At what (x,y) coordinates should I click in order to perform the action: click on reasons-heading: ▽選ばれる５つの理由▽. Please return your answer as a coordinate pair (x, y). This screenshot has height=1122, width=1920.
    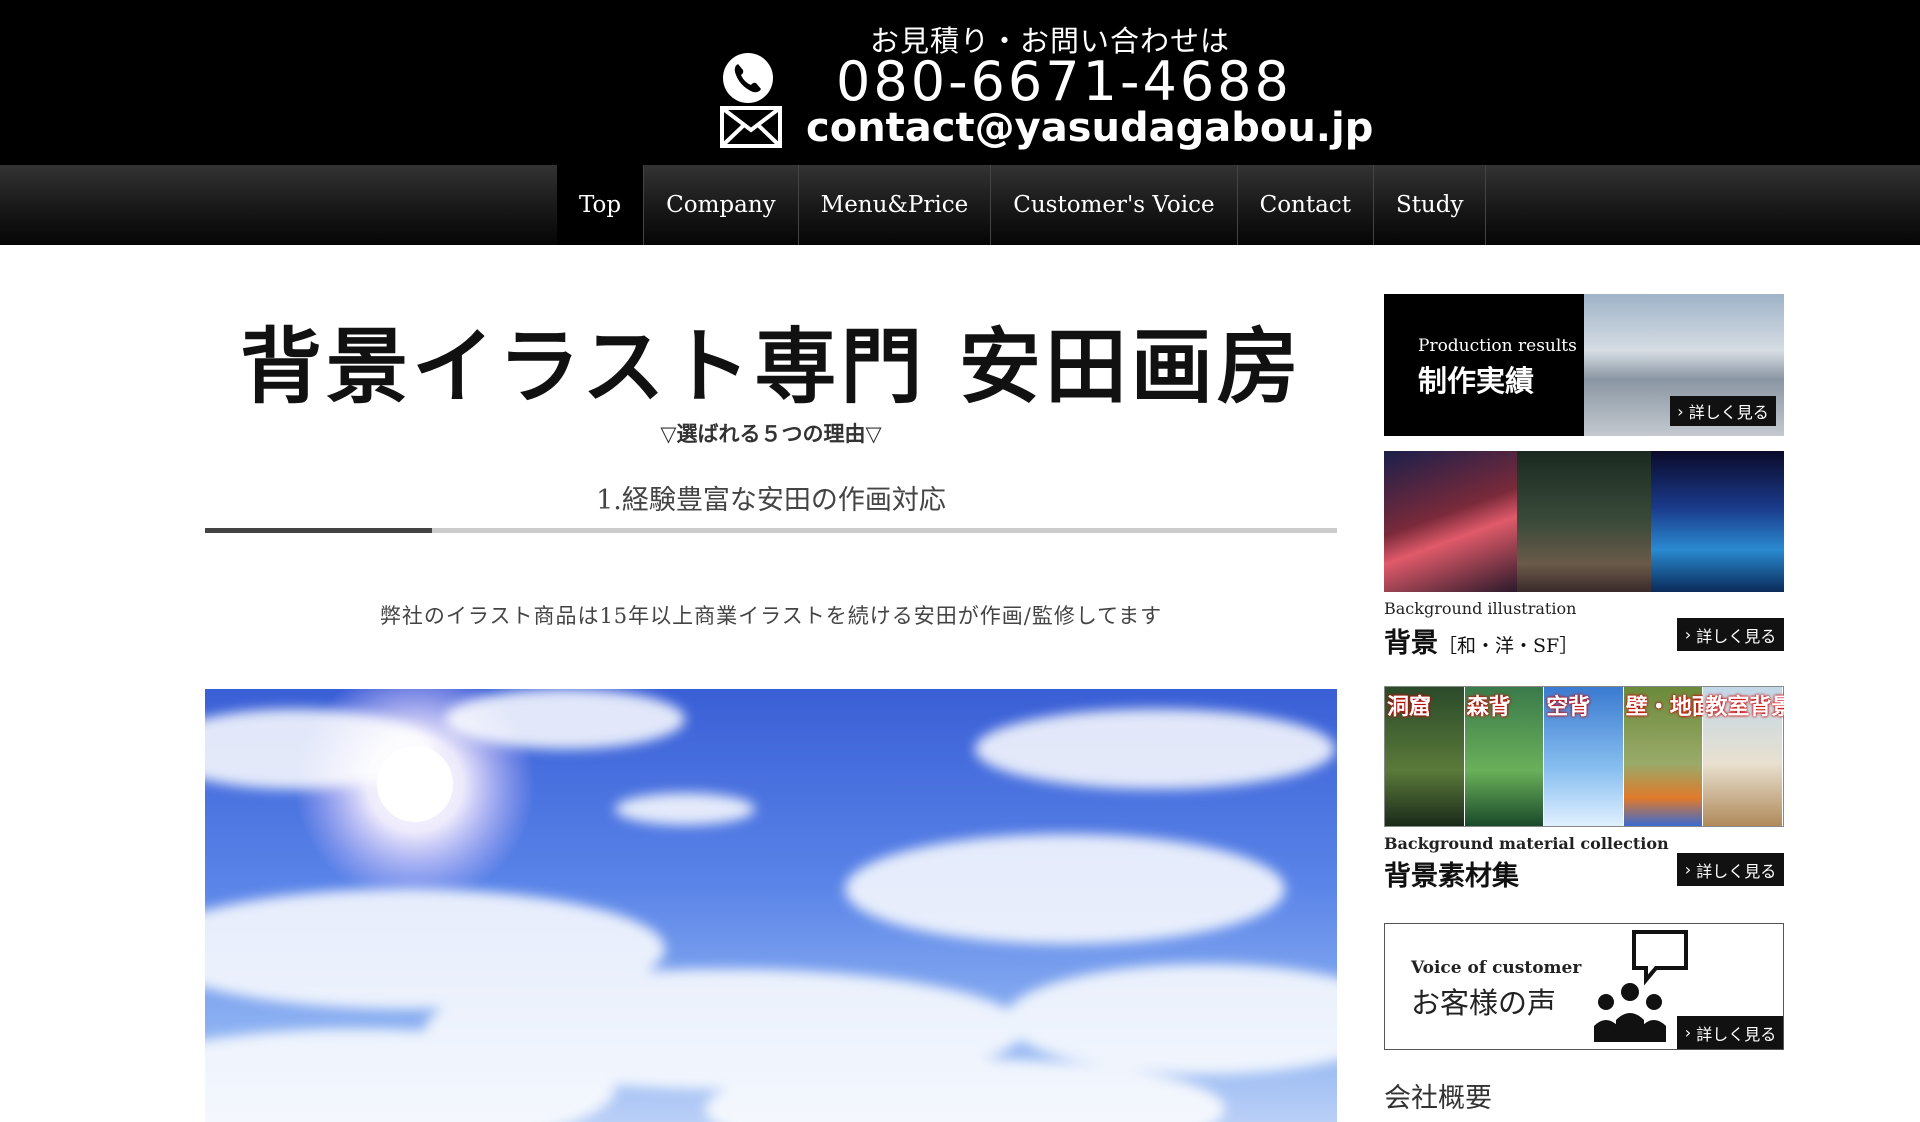
    Looking at the image, I should click on (771, 433).